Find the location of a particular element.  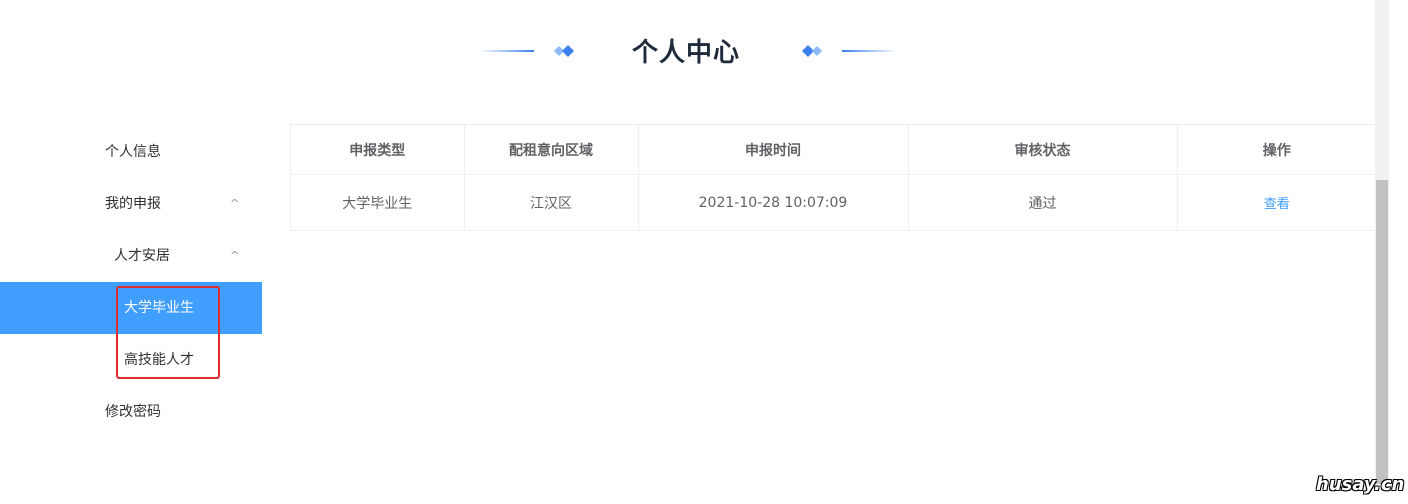

table-header-row: 申报类型 配租意向区域 申报时间 审核状态 操作 is located at coordinates (833, 150).